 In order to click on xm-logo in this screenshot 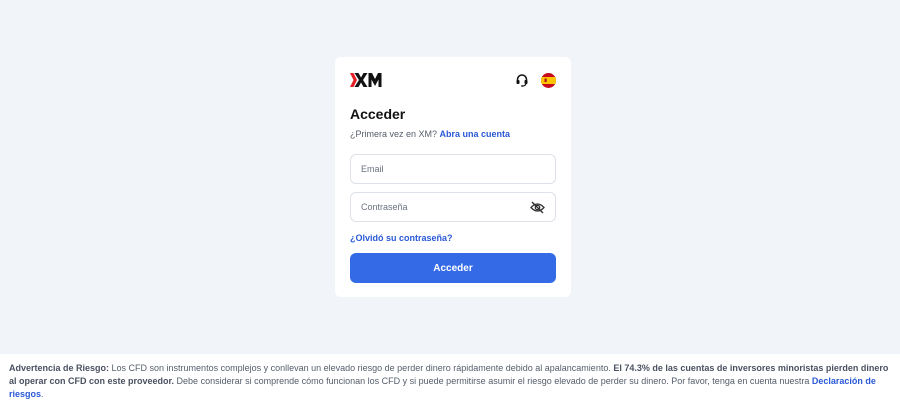, I will do `click(366, 80)`.